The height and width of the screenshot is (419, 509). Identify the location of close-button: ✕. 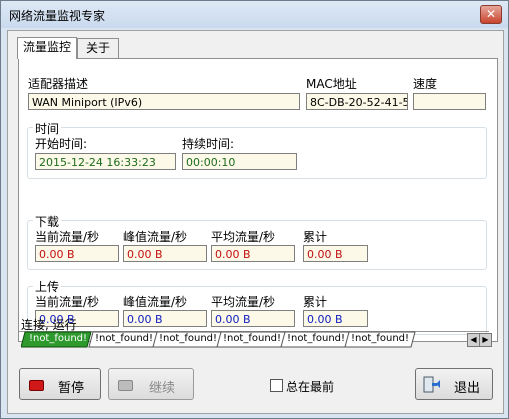
(491, 14).